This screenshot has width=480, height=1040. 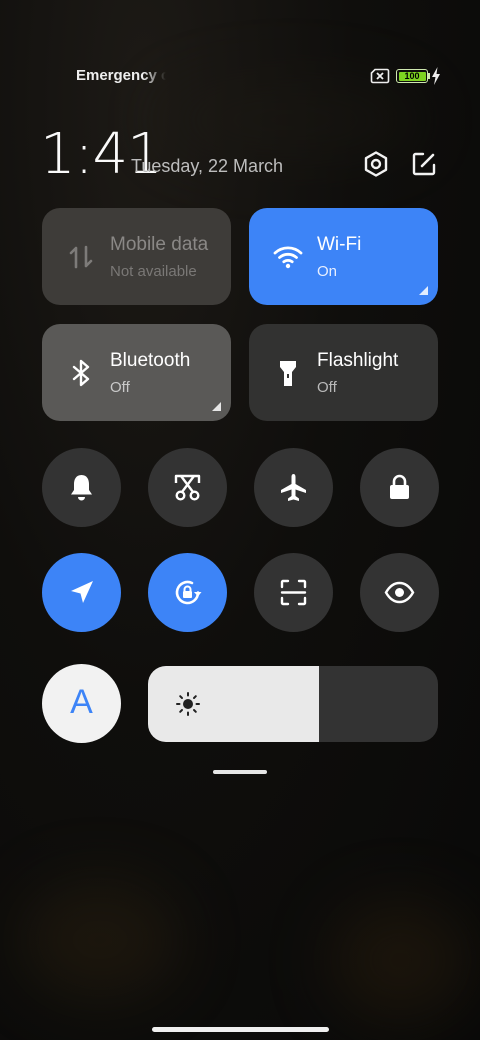 I want to click on tile-bluetooth: Bluetooth Off, so click(x=136, y=372).